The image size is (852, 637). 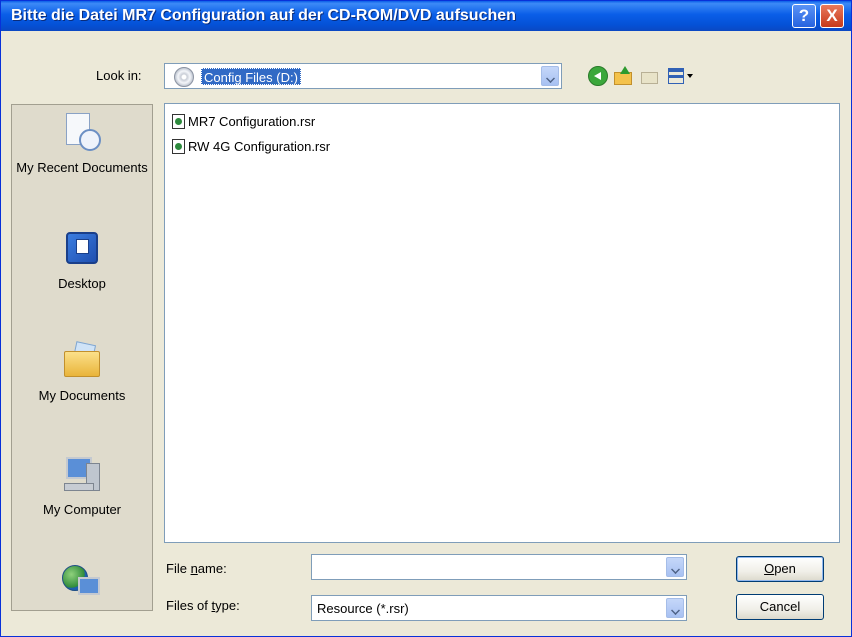 I want to click on place-my-documents: My Documents, so click(x=82, y=372).